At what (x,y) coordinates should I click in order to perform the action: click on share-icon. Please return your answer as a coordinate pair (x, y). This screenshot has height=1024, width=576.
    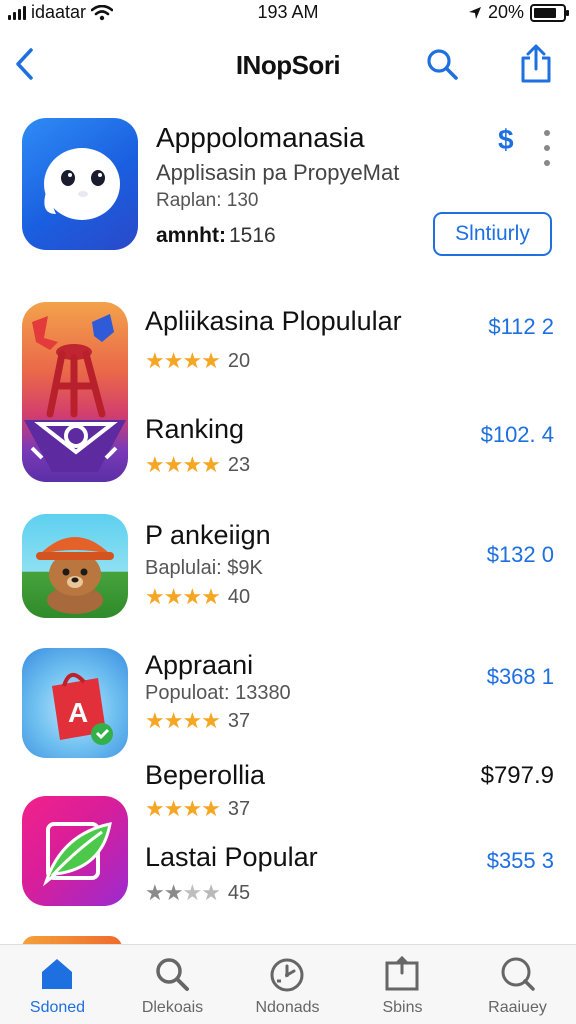
    Looking at the image, I should click on (536, 63).